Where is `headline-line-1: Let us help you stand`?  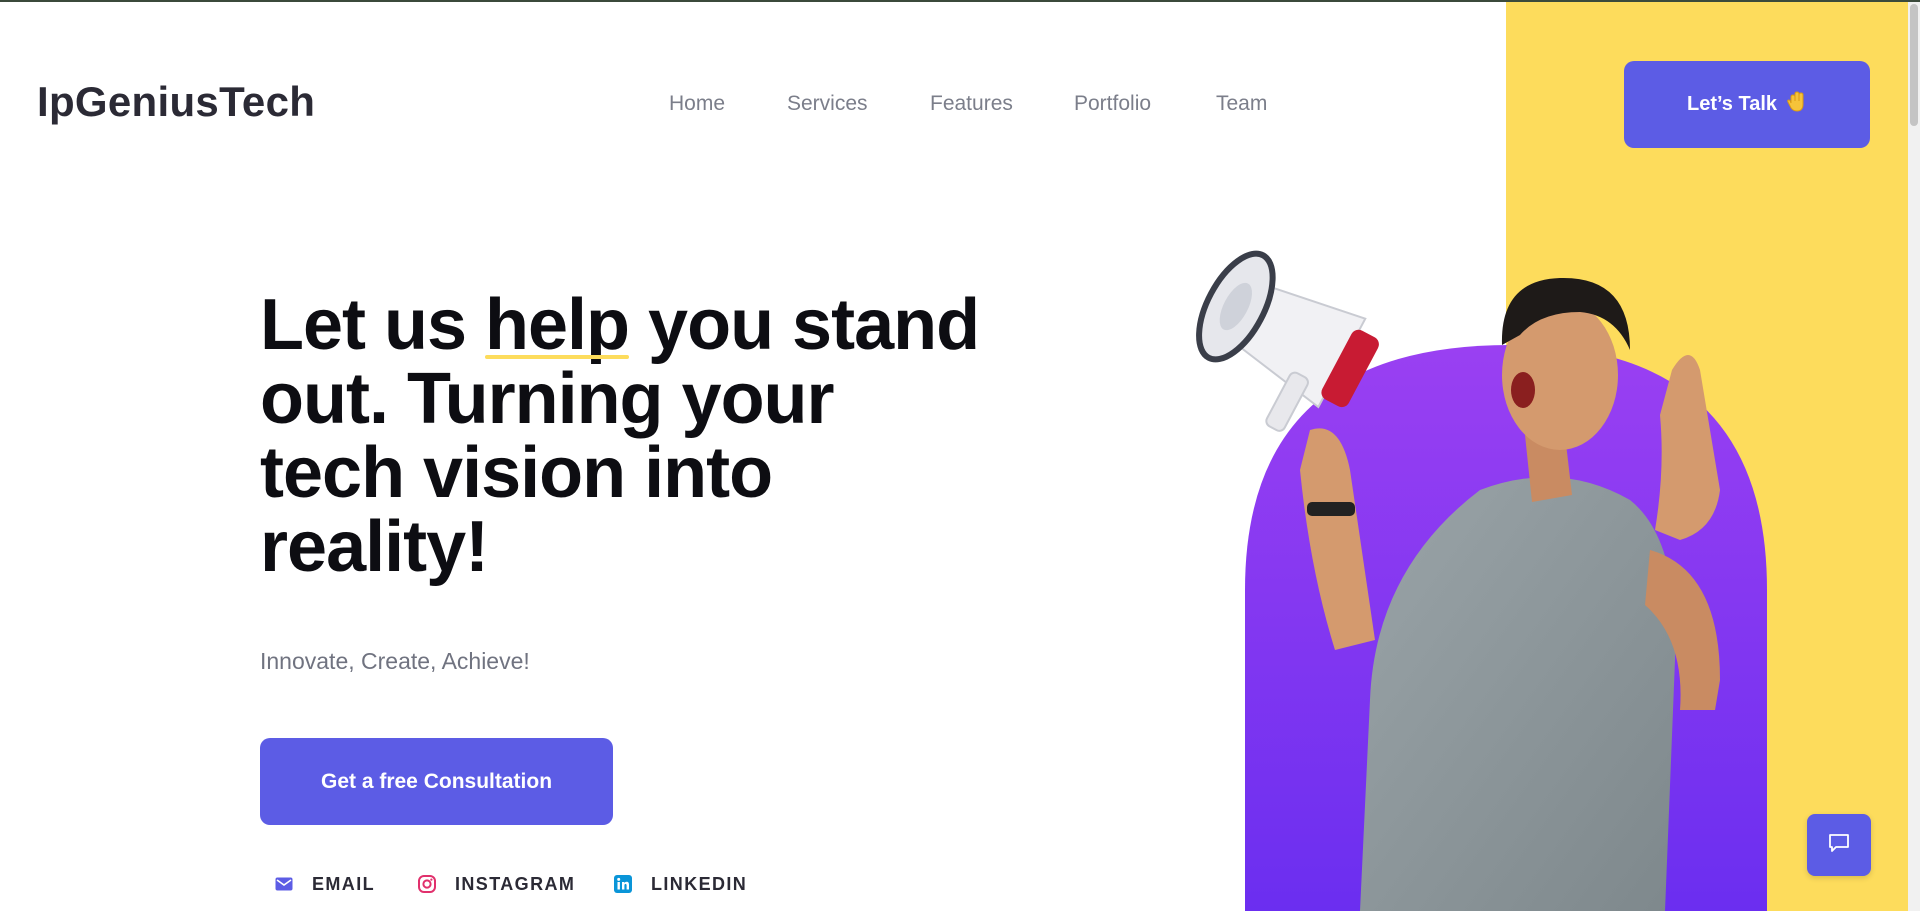 headline-line-1: Let us help you stand is located at coordinates (620, 325).